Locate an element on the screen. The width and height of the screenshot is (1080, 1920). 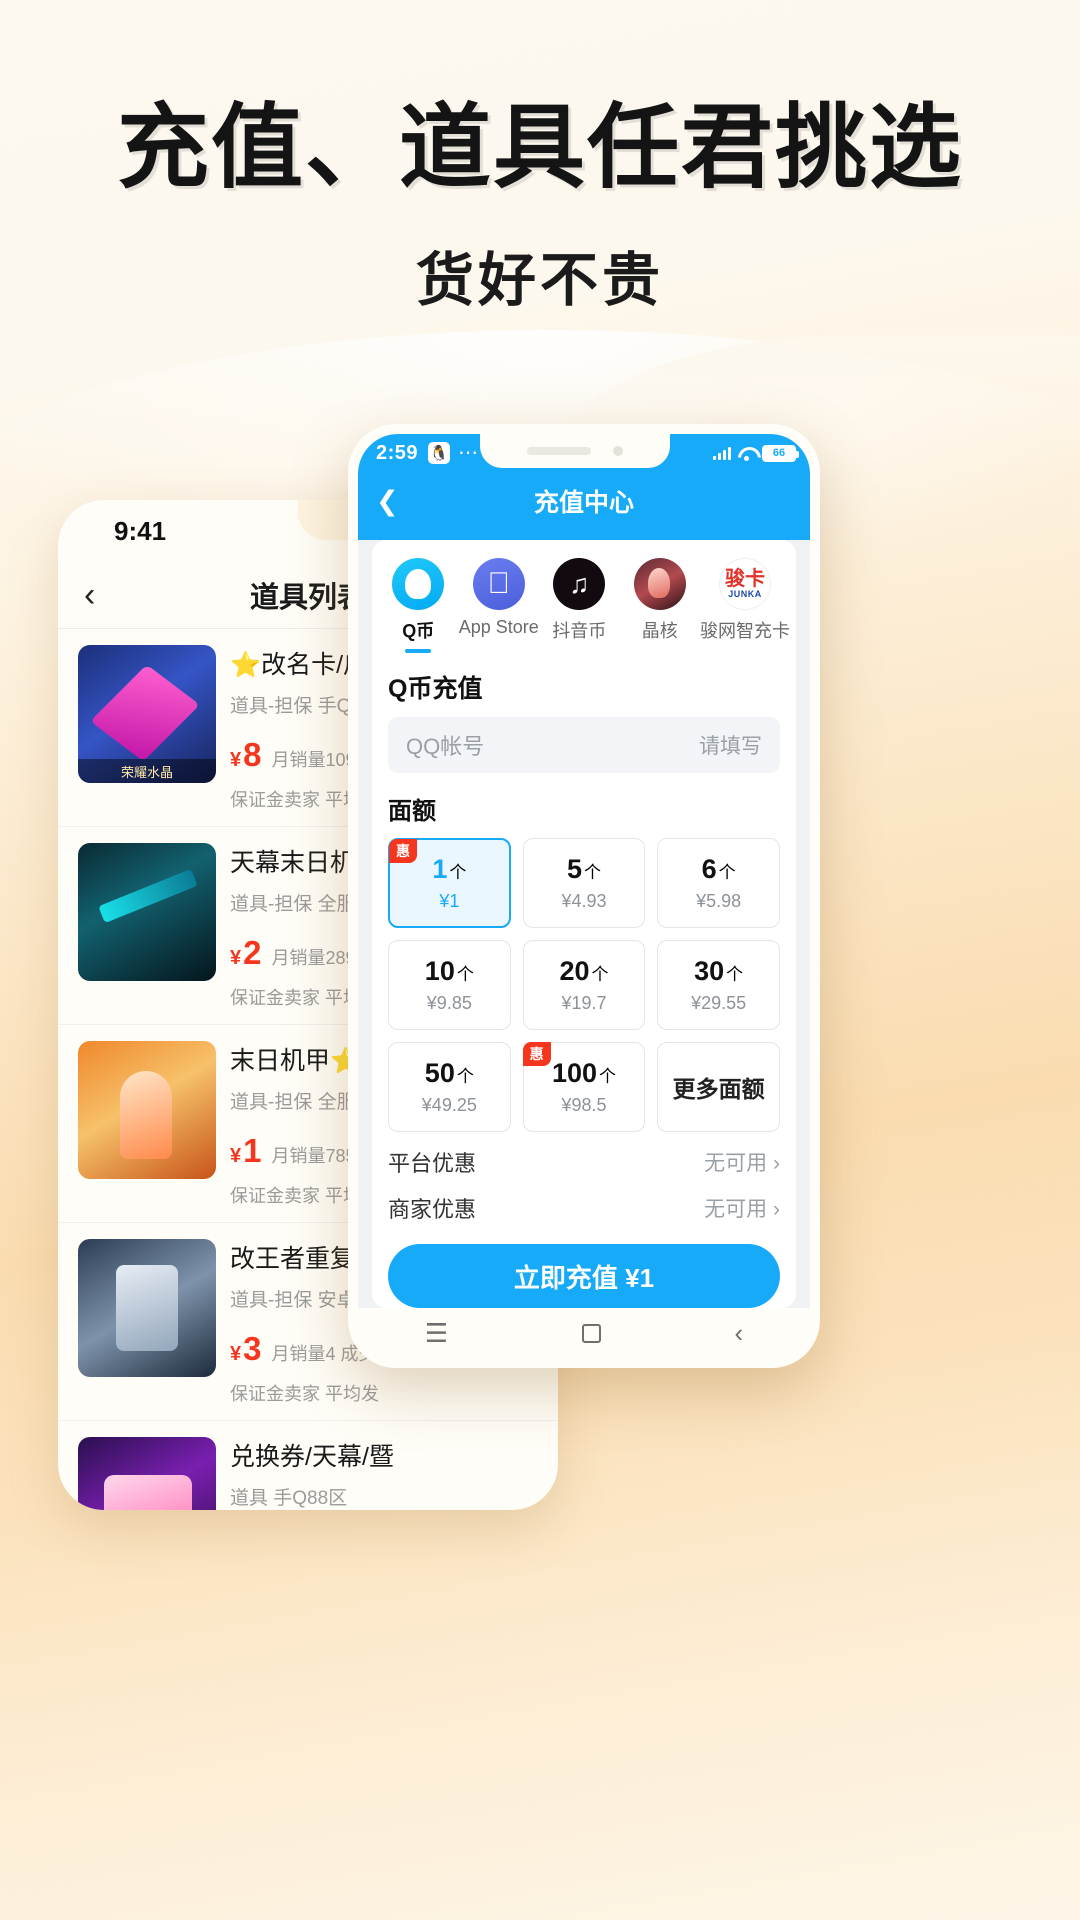
more-denominations-option: 更多面额 is located at coordinates (718, 1087).